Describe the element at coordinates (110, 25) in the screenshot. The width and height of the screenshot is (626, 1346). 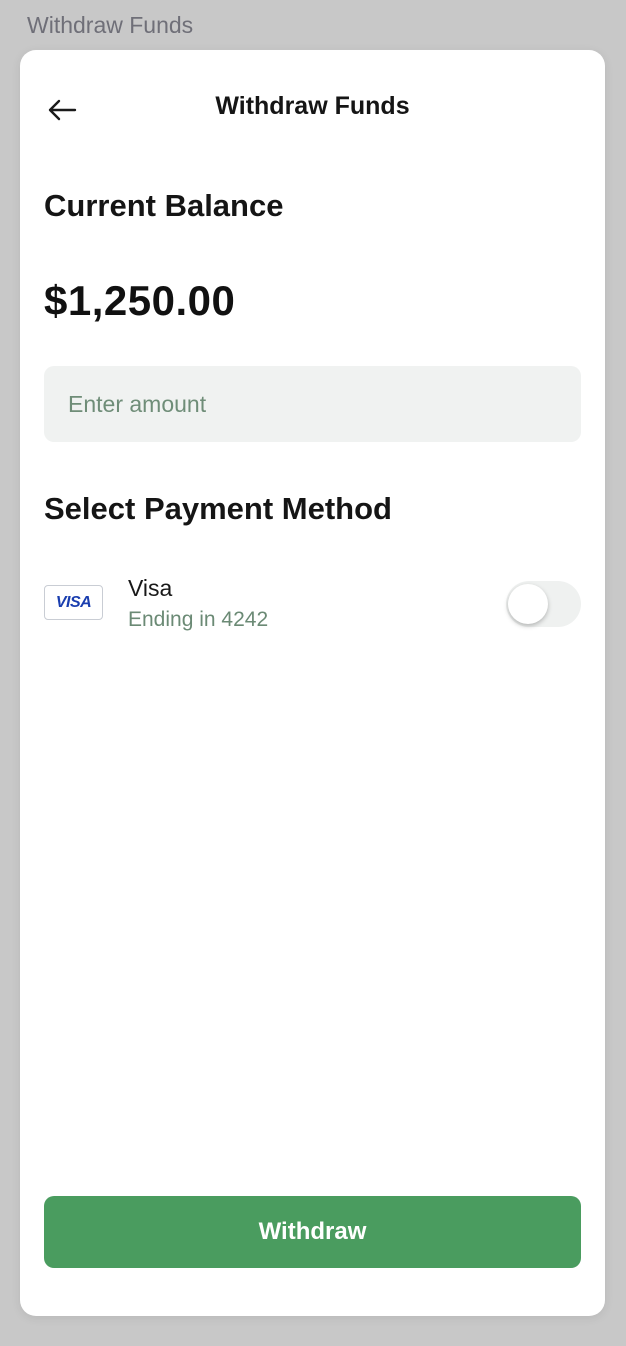
I see `backdrop-title: Withdraw Funds` at that location.